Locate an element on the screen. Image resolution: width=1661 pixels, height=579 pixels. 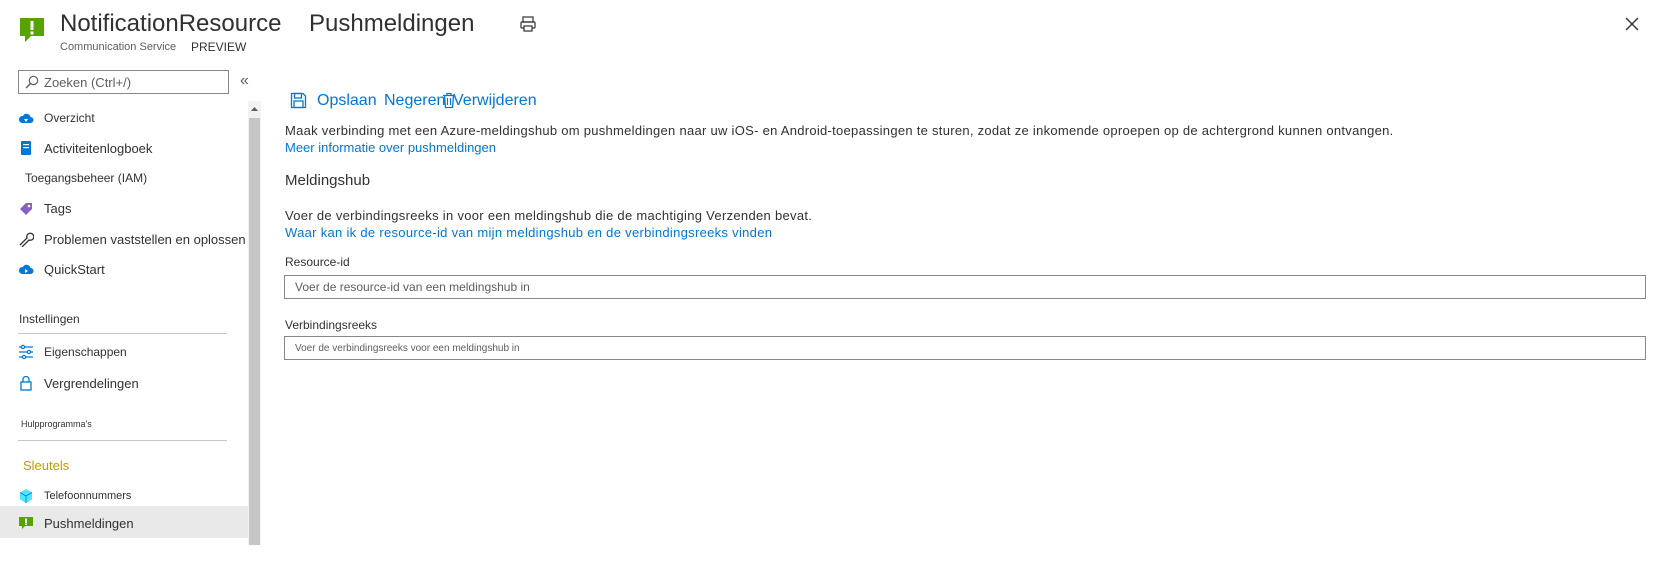
section-settings: Instellingen is located at coordinates (49, 319).